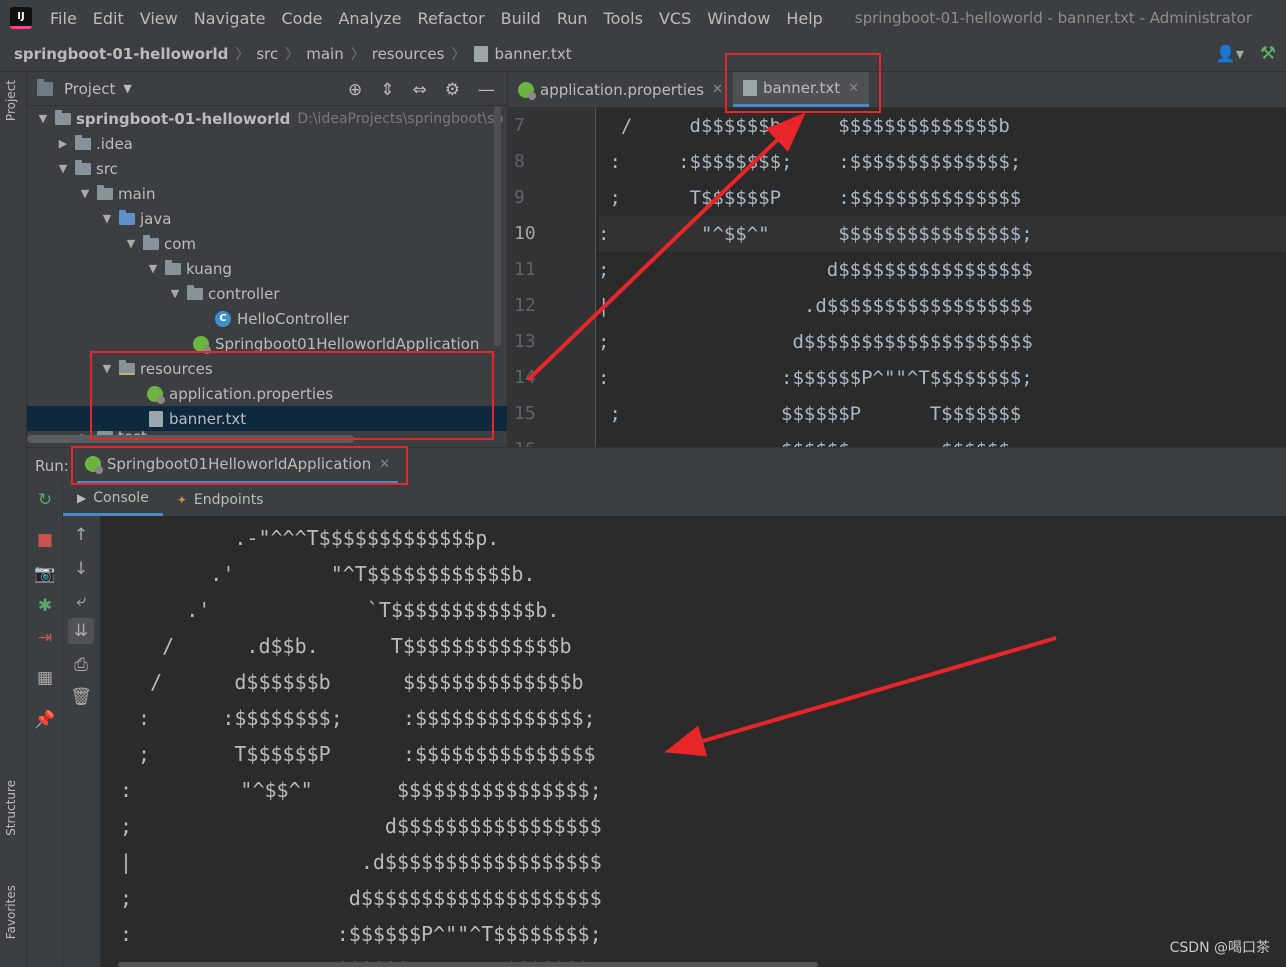  Describe the element at coordinates (121, 498) in the screenshot. I see `tab-console-label: Console` at that location.